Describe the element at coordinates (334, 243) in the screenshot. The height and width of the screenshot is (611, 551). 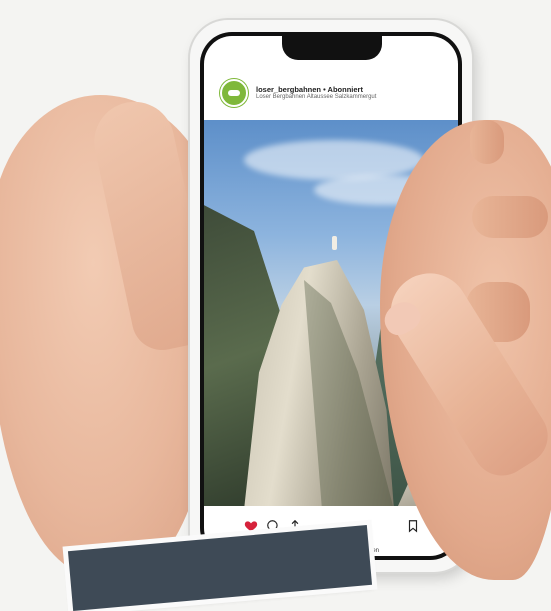
I see `person-on-summit` at that location.